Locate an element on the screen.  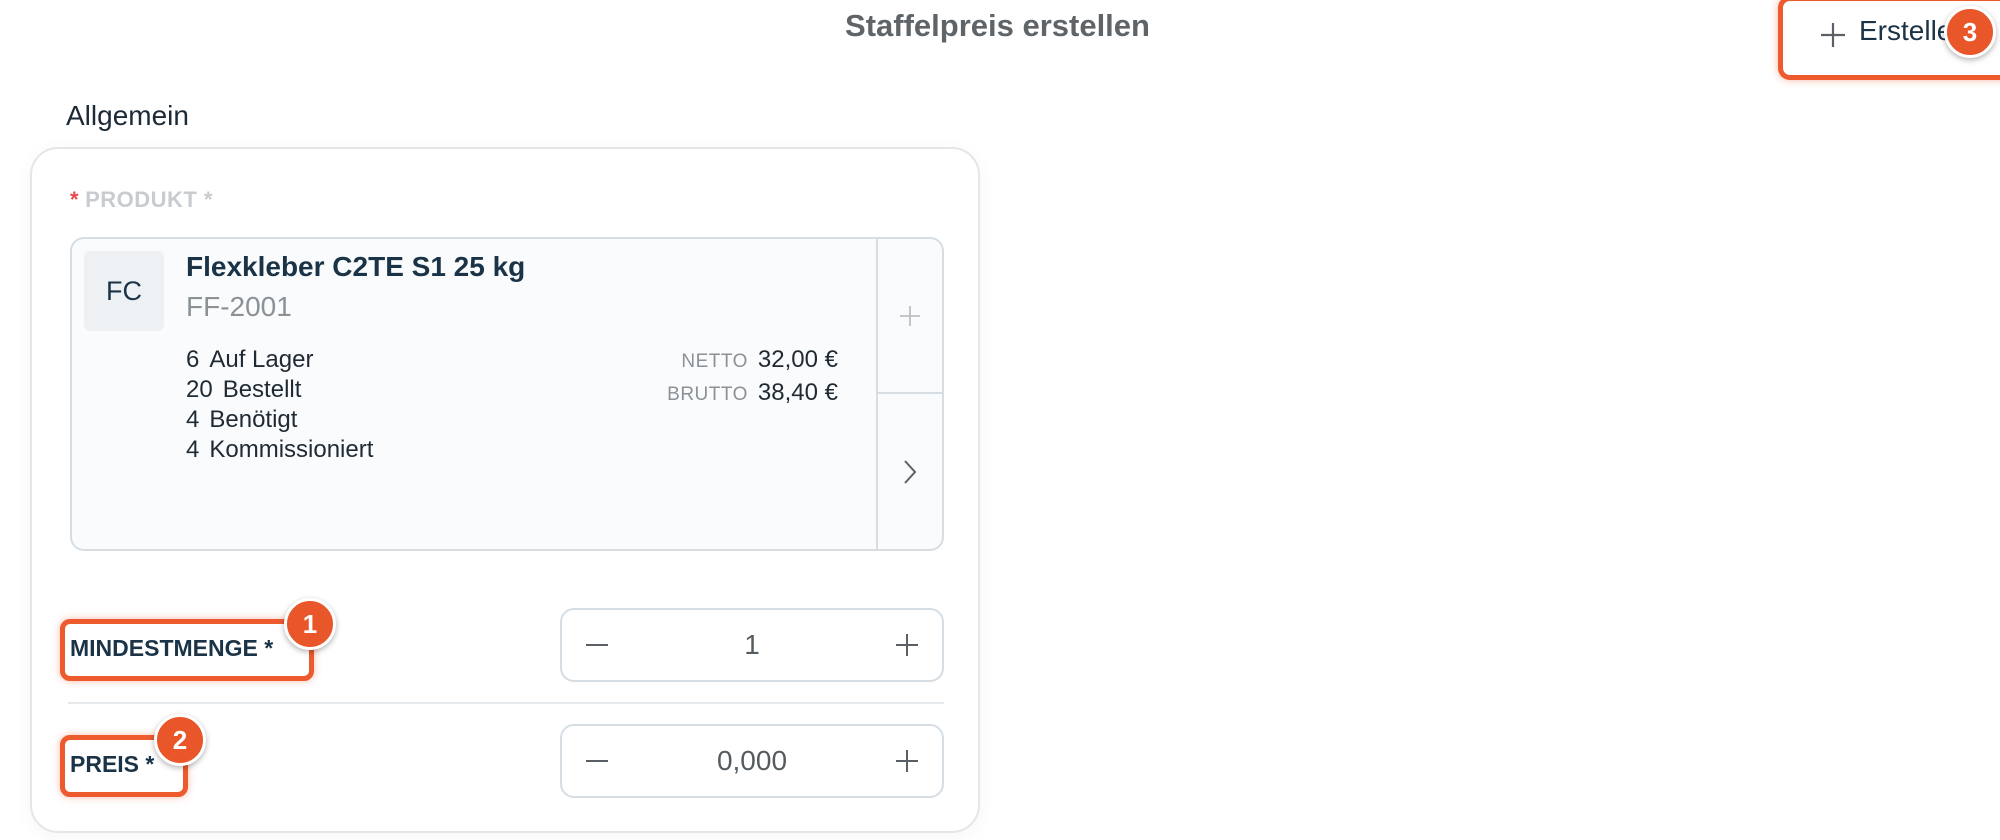
stock-row-picked: 4 Kommissioniert is located at coordinates (279, 450).